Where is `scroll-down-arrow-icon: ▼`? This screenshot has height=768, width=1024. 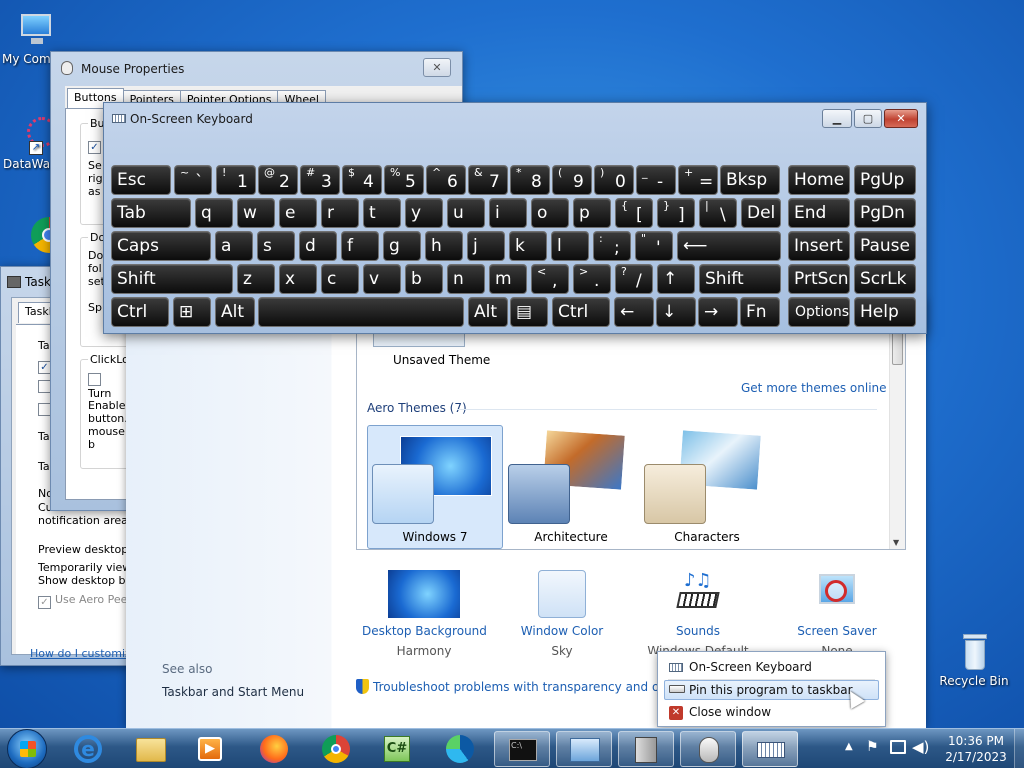
scroll-down-arrow-icon: ▼ is located at coordinates (896, 542).